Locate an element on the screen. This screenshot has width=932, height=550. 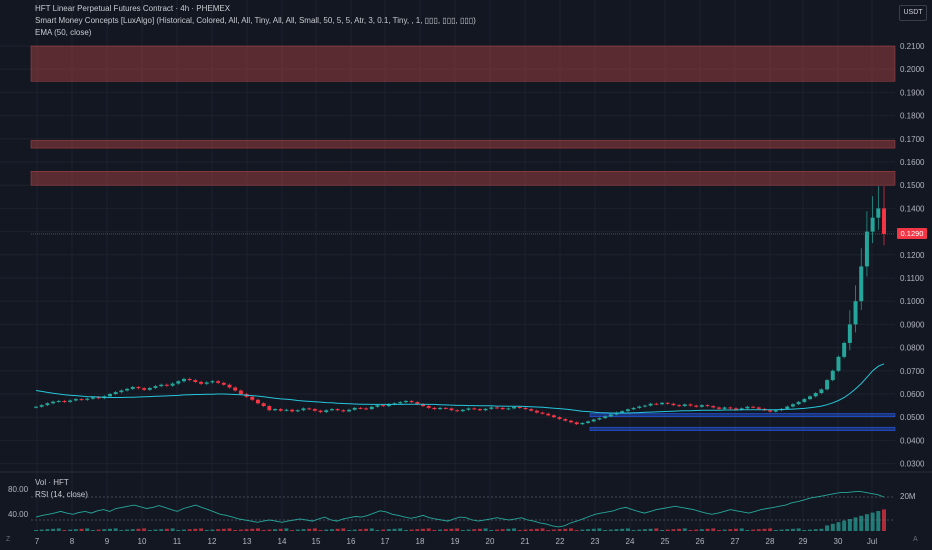
time-tick-label: 23 is located at coordinates (595, 541).